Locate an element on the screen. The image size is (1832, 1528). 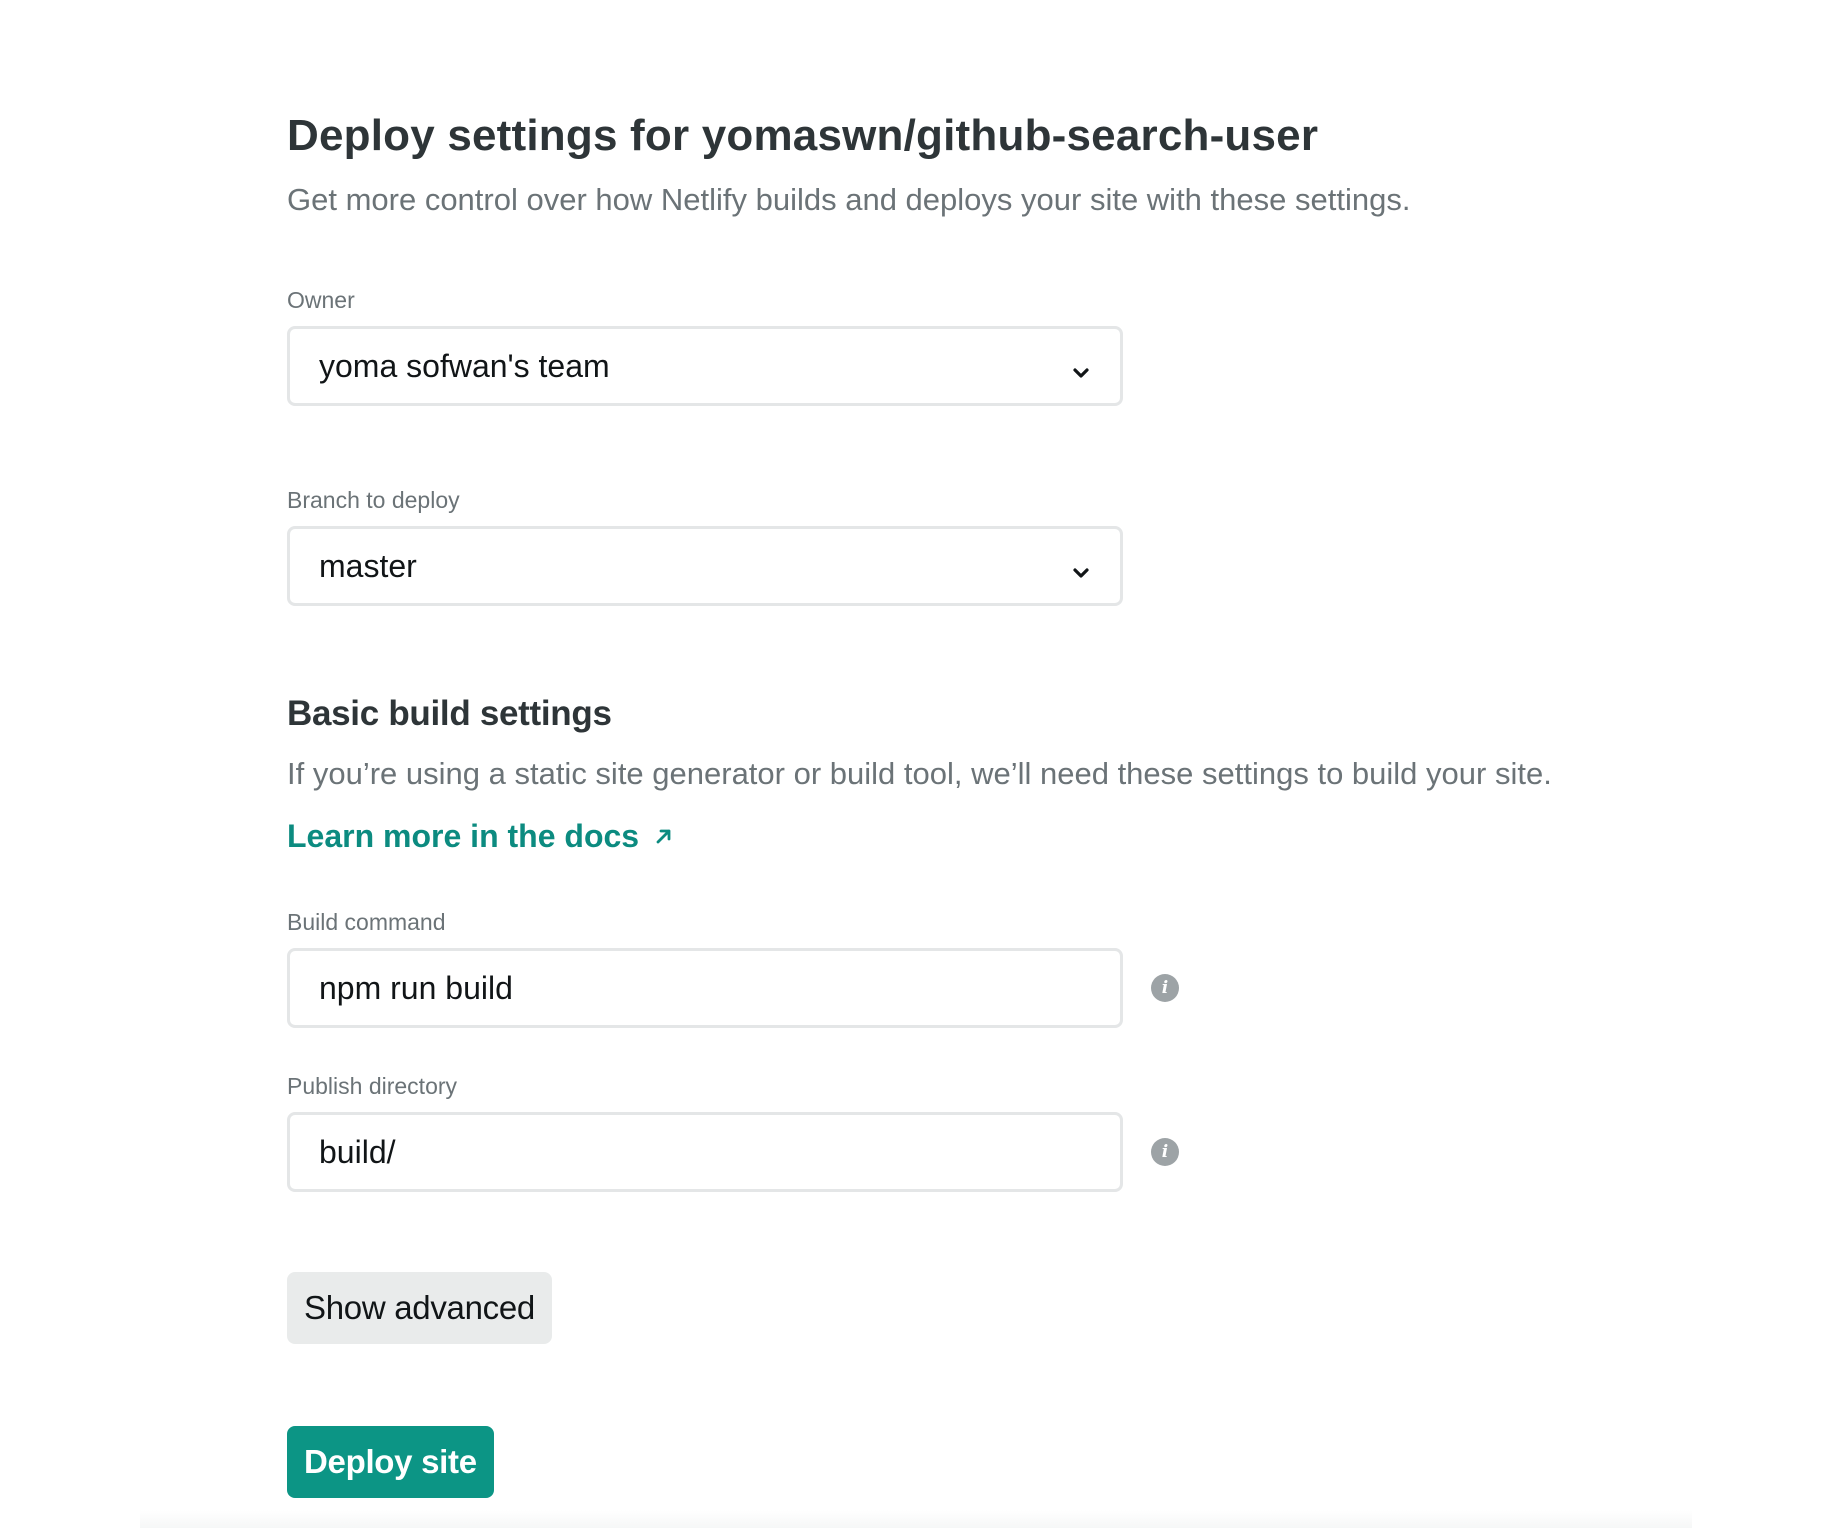
publish-directory-row: build/ i is located at coordinates (987, 1147).